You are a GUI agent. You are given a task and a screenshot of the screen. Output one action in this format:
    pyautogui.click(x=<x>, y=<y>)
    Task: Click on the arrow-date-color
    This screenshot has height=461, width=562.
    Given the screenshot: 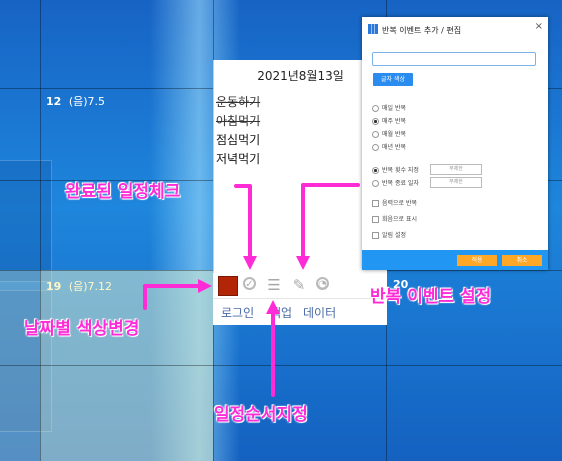 What is the action you would take?
    pyautogui.click(x=172, y=297)
    